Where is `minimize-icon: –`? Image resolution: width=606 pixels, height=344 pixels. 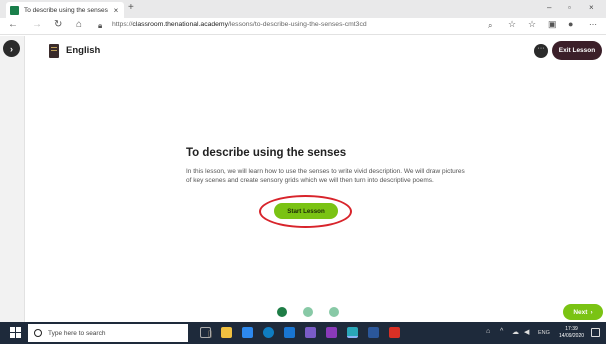 minimize-icon: – is located at coordinates (549, 7).